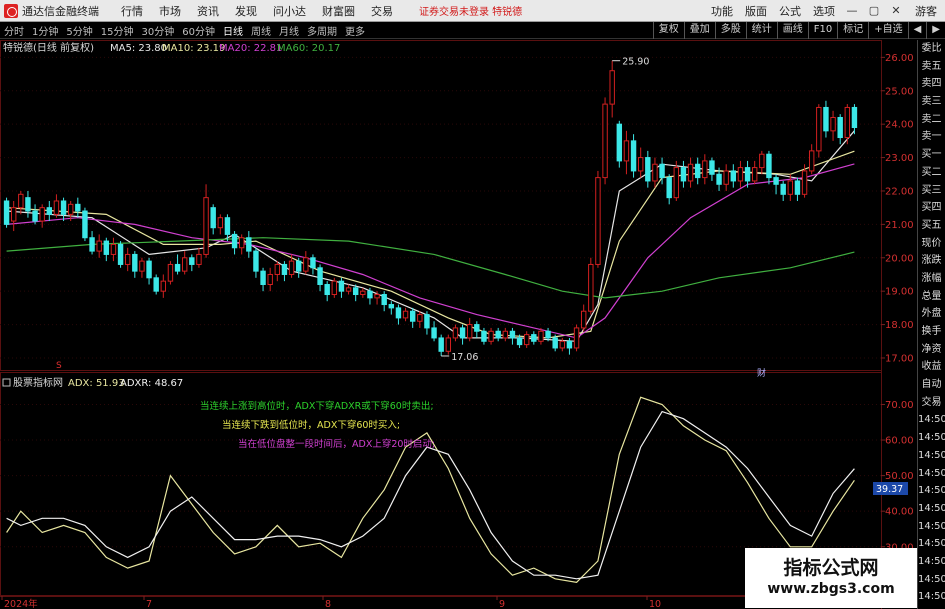  What do you see at coordinates (233, 30) in the screenshot?
I see `period-daily: 日线` at bounding box center [233, 30].